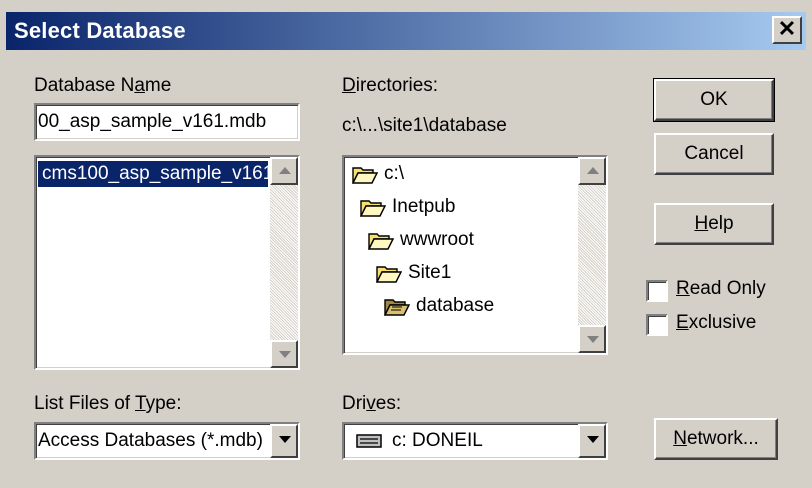 The width and height of the screenshot is (812, 488). Describe the element at coordinates (390, 85) in the screenshot. I see `directories-label: Directories:` at that location.